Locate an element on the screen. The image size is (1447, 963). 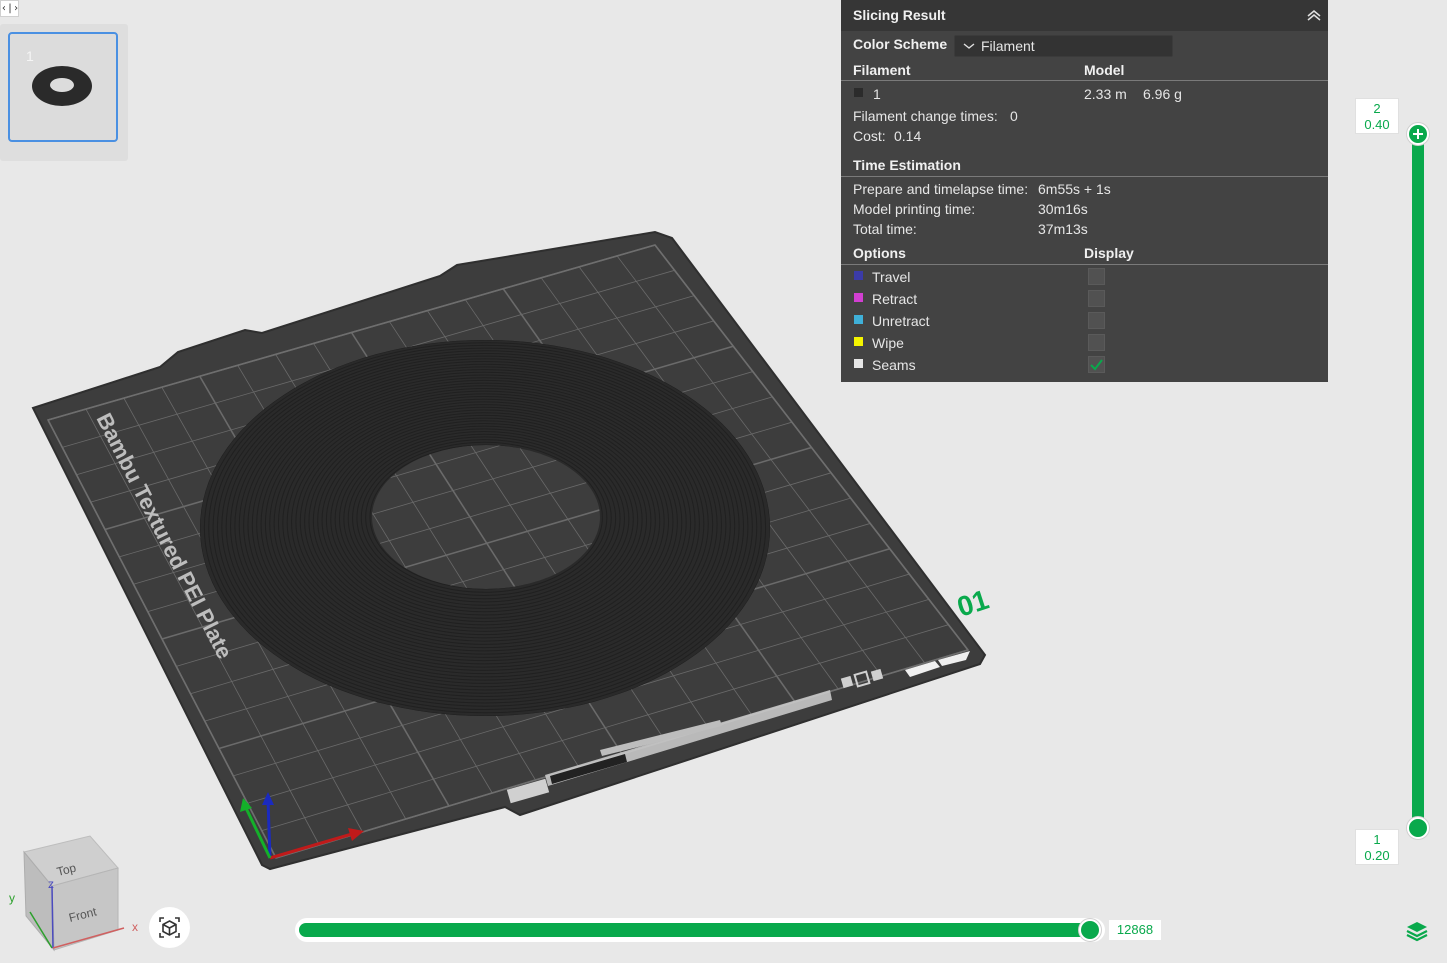
view-cube-x-label: x is located at coordinates (135, 927).